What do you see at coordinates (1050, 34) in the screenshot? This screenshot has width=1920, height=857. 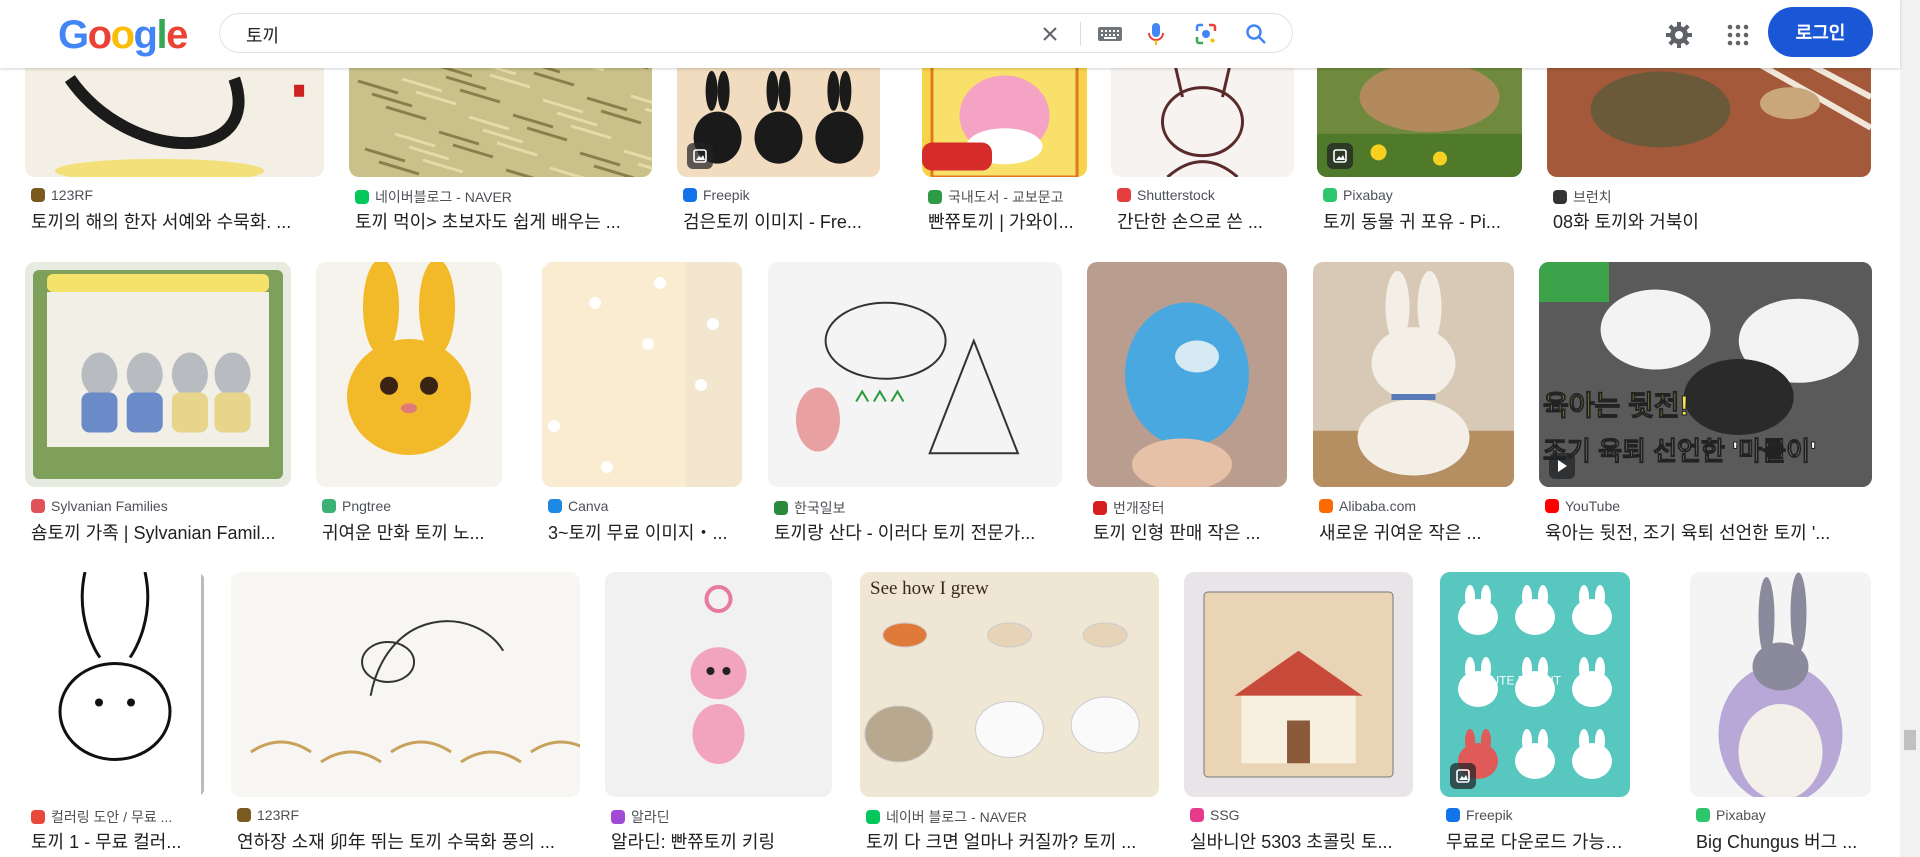 I see `close-icon` at bounding box center [1050, 34].